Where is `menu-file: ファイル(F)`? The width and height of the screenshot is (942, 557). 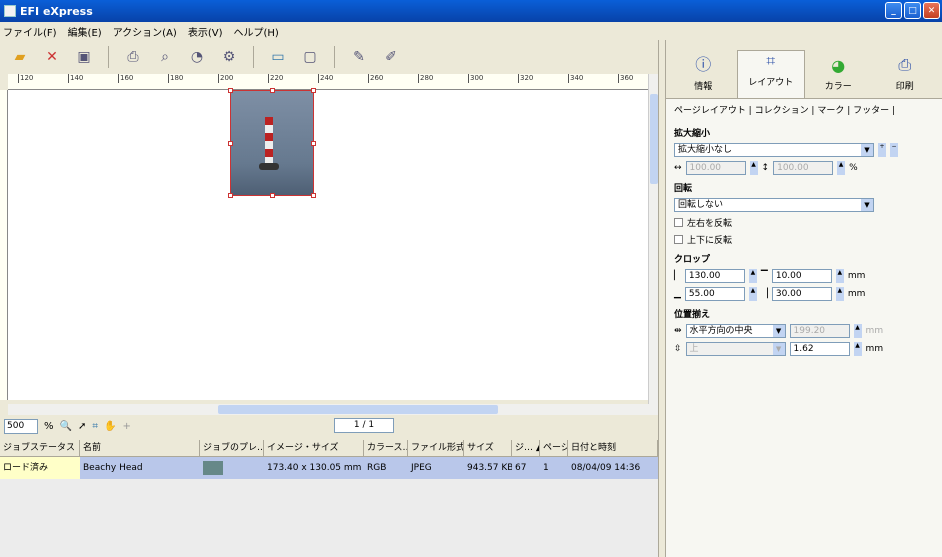 menu-file: ファイル(F) is located at coordinates (30, 31).